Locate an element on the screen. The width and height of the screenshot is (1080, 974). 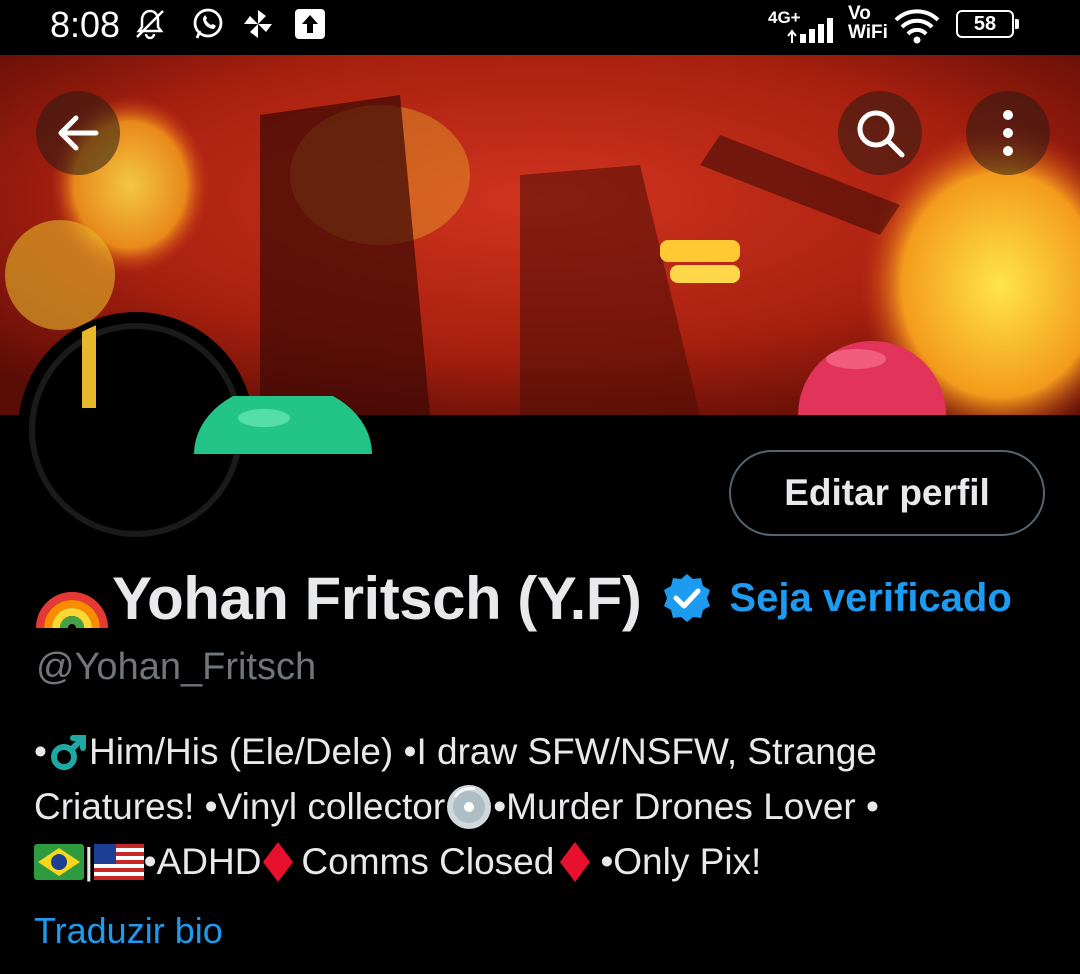
bio-text: • is located at coordinates (40, 751).